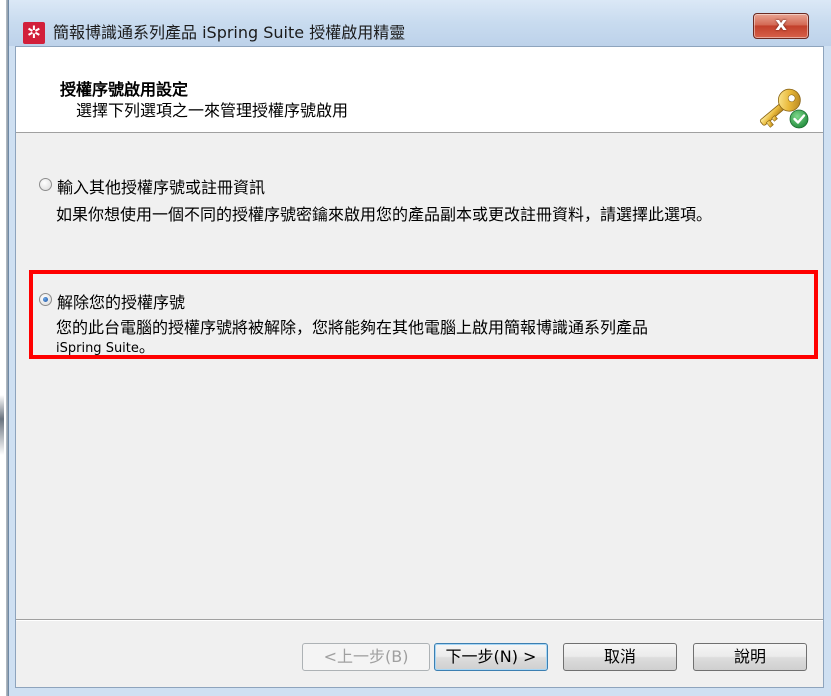 Image resolution: width=831 pixels, height=696 pixels. What do you see at coordinates (491, 657) in the screenshot?
I see `next-button: 下一步(N) >` at bounding box center [491, 657].